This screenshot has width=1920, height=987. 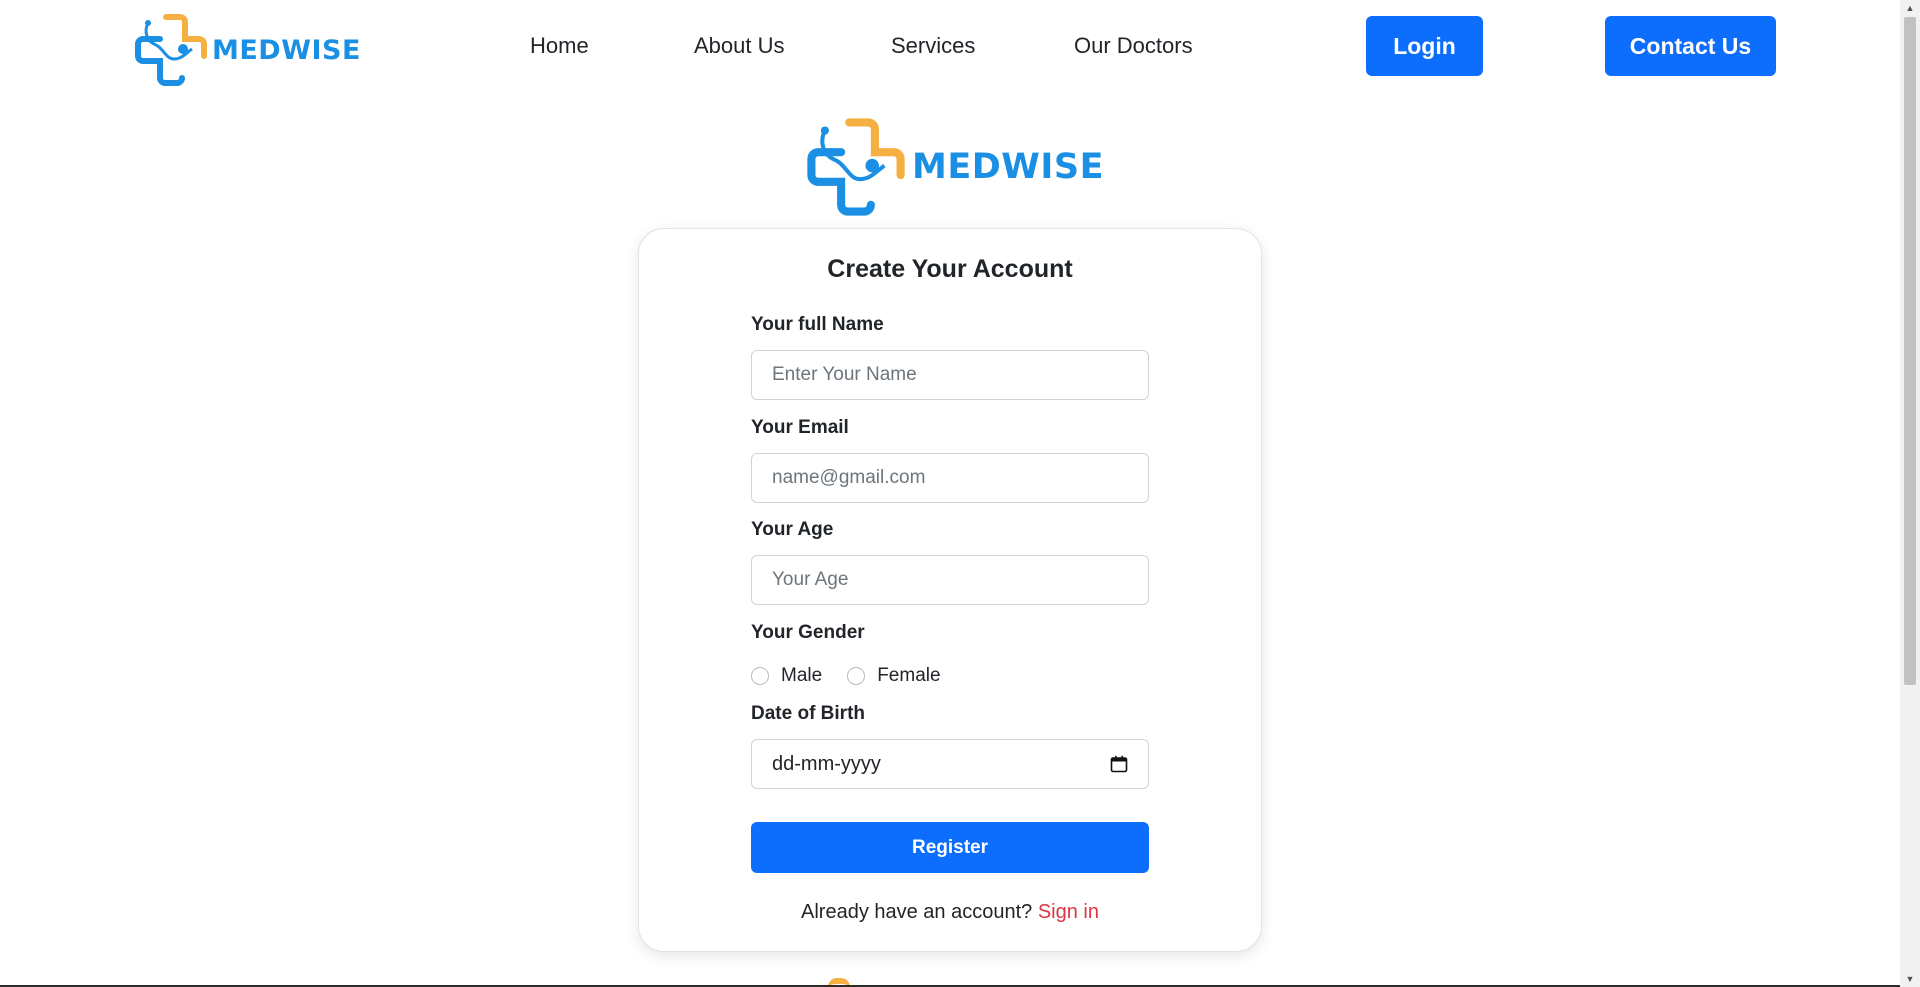 I want to click on form-title: Create Your Account, so click(x=950, y=269).